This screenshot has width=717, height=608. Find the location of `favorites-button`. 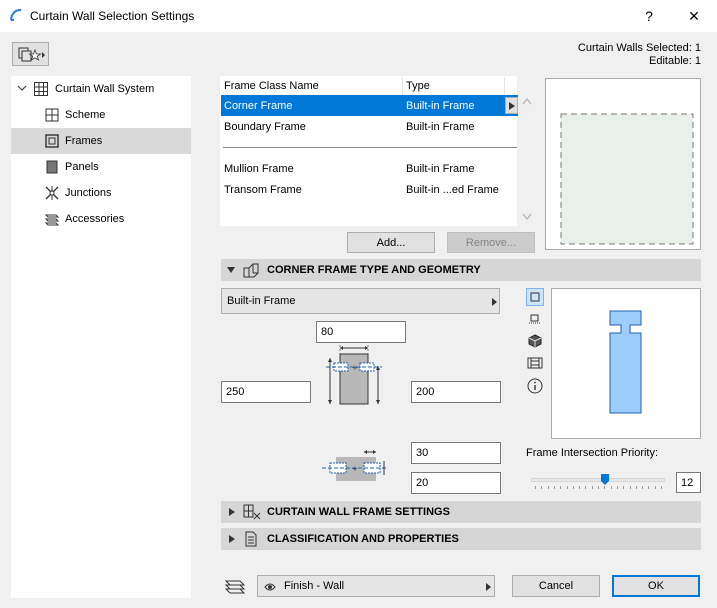

favorites-button is located at coordinates (30, 54).